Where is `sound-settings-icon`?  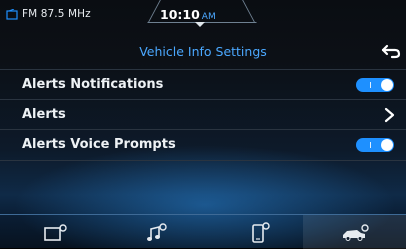
sound-settings-icon is located at coordinates (157, 232).